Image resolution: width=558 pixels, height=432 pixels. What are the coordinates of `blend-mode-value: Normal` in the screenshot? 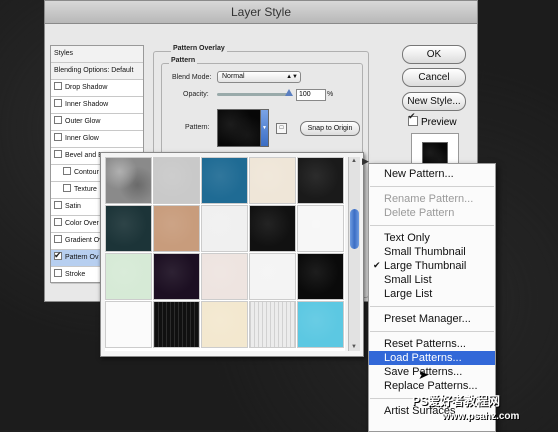 It's located at (233, 76).